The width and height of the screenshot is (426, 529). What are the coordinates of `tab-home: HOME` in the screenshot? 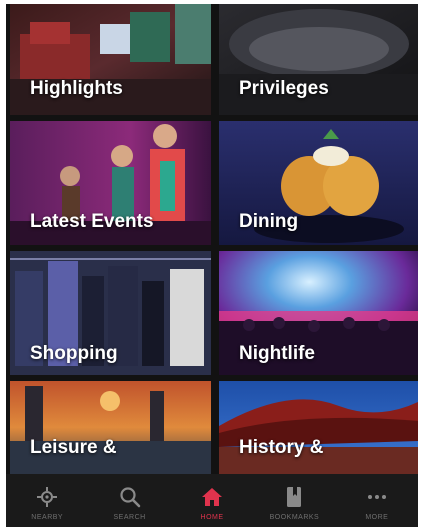 It's located at (212, 500).